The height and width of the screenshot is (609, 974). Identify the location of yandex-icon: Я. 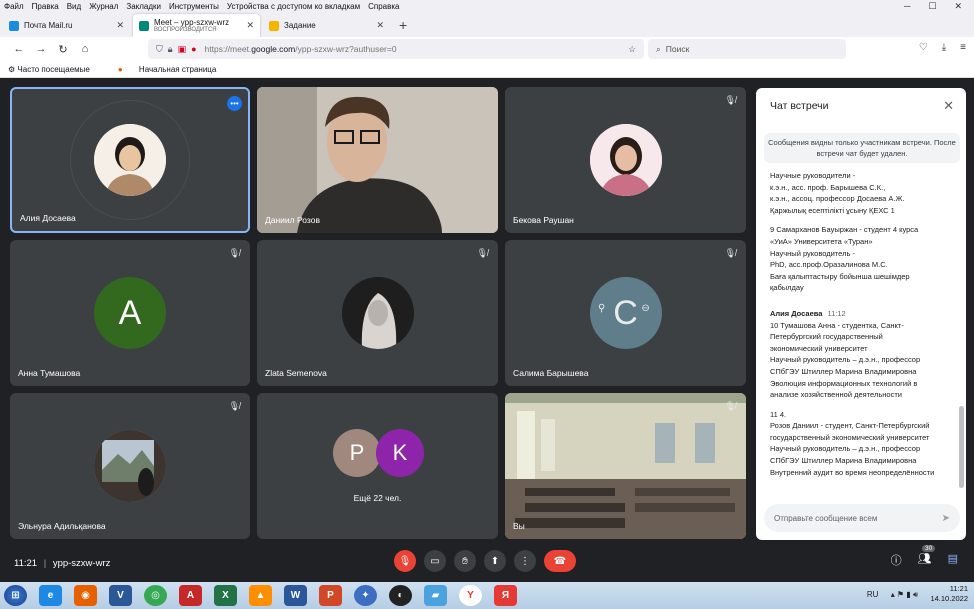
(505, 595).